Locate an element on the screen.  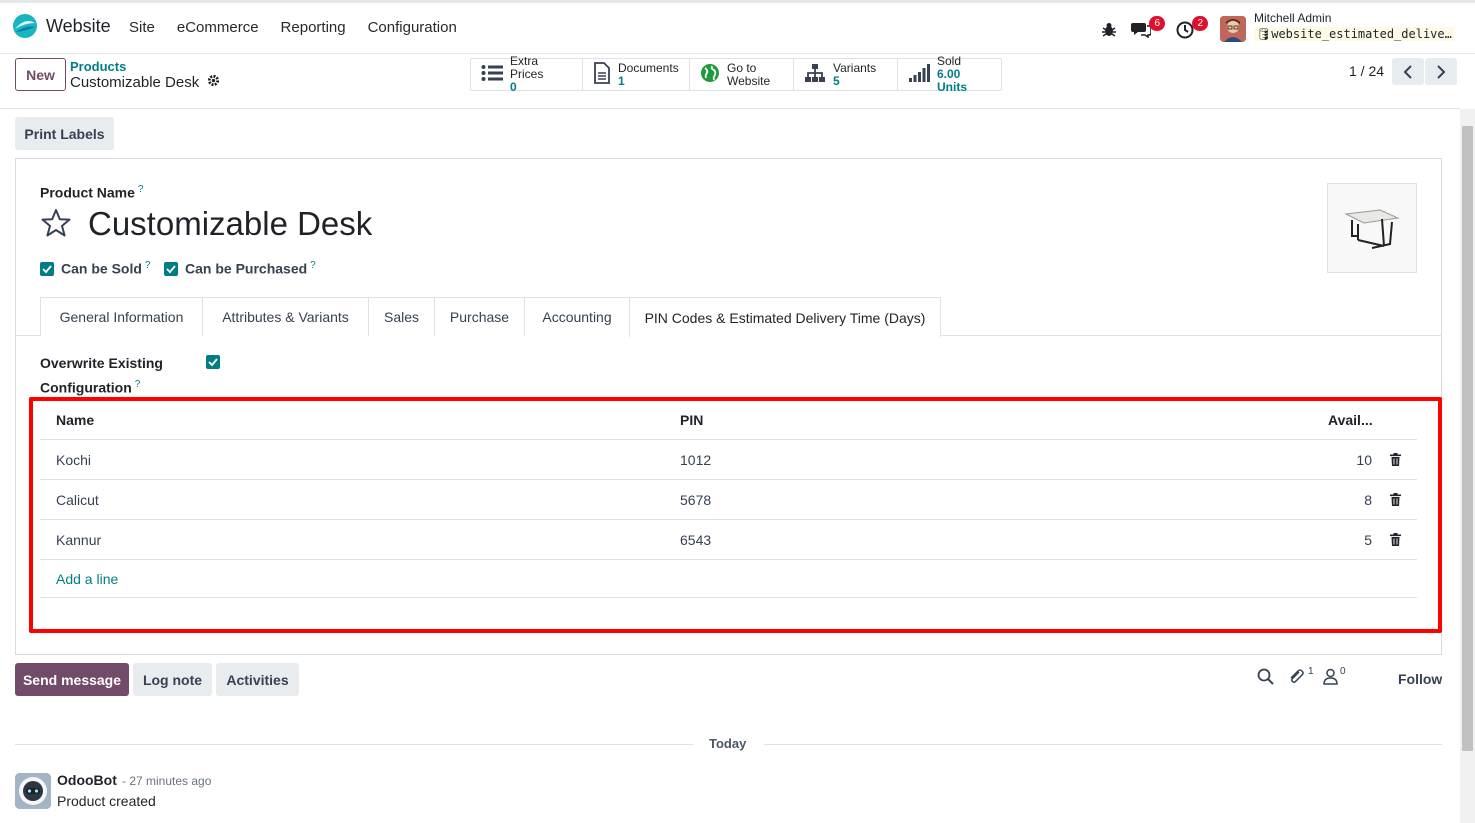
menu-reporting: Reporting is located at coordinates (313, 27).